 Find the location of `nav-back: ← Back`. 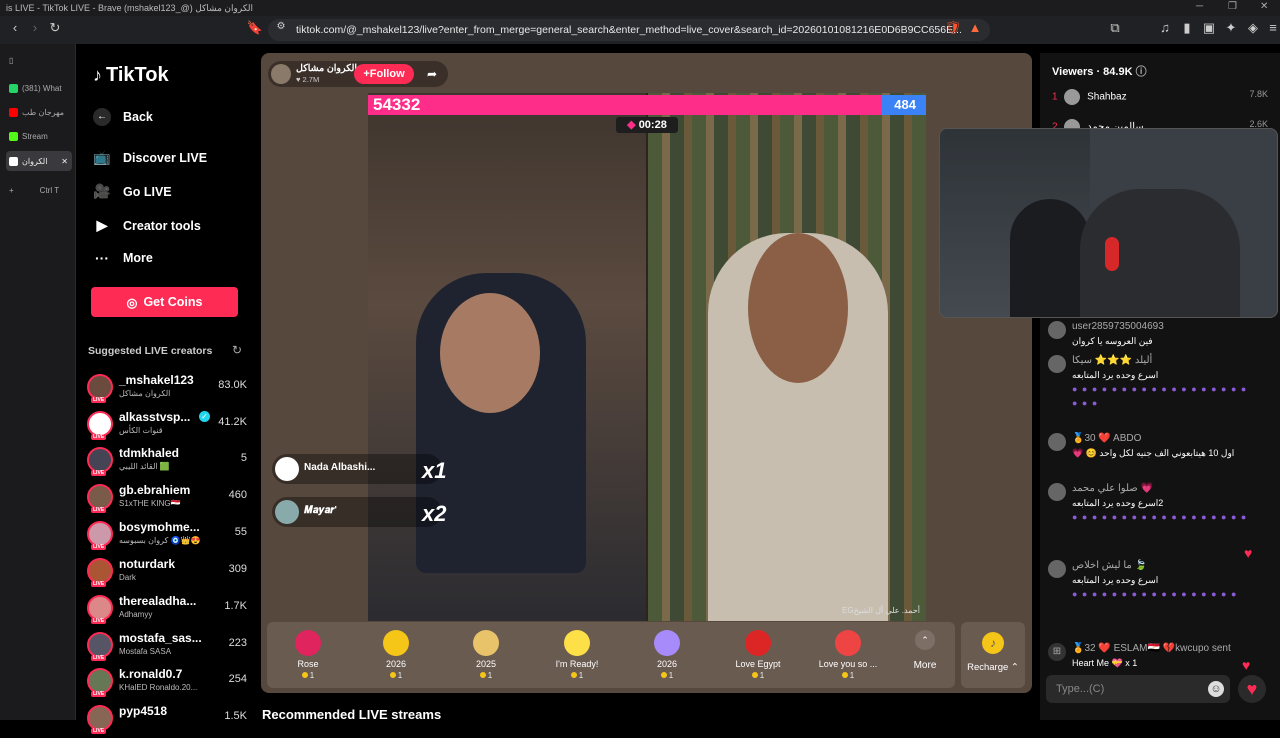

nav-back: ← Back is located at coordinates (123, 117).